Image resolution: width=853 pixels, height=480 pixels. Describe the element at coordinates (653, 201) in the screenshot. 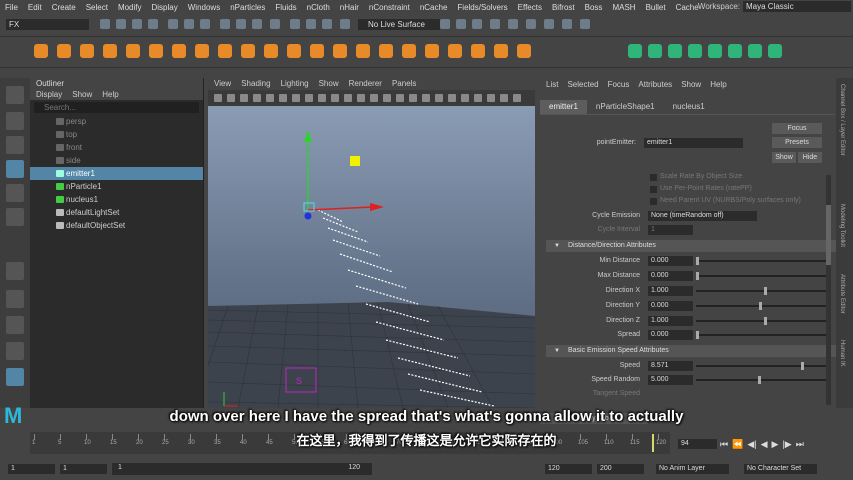

I see `need-parent-uv-checkbox` at that location.